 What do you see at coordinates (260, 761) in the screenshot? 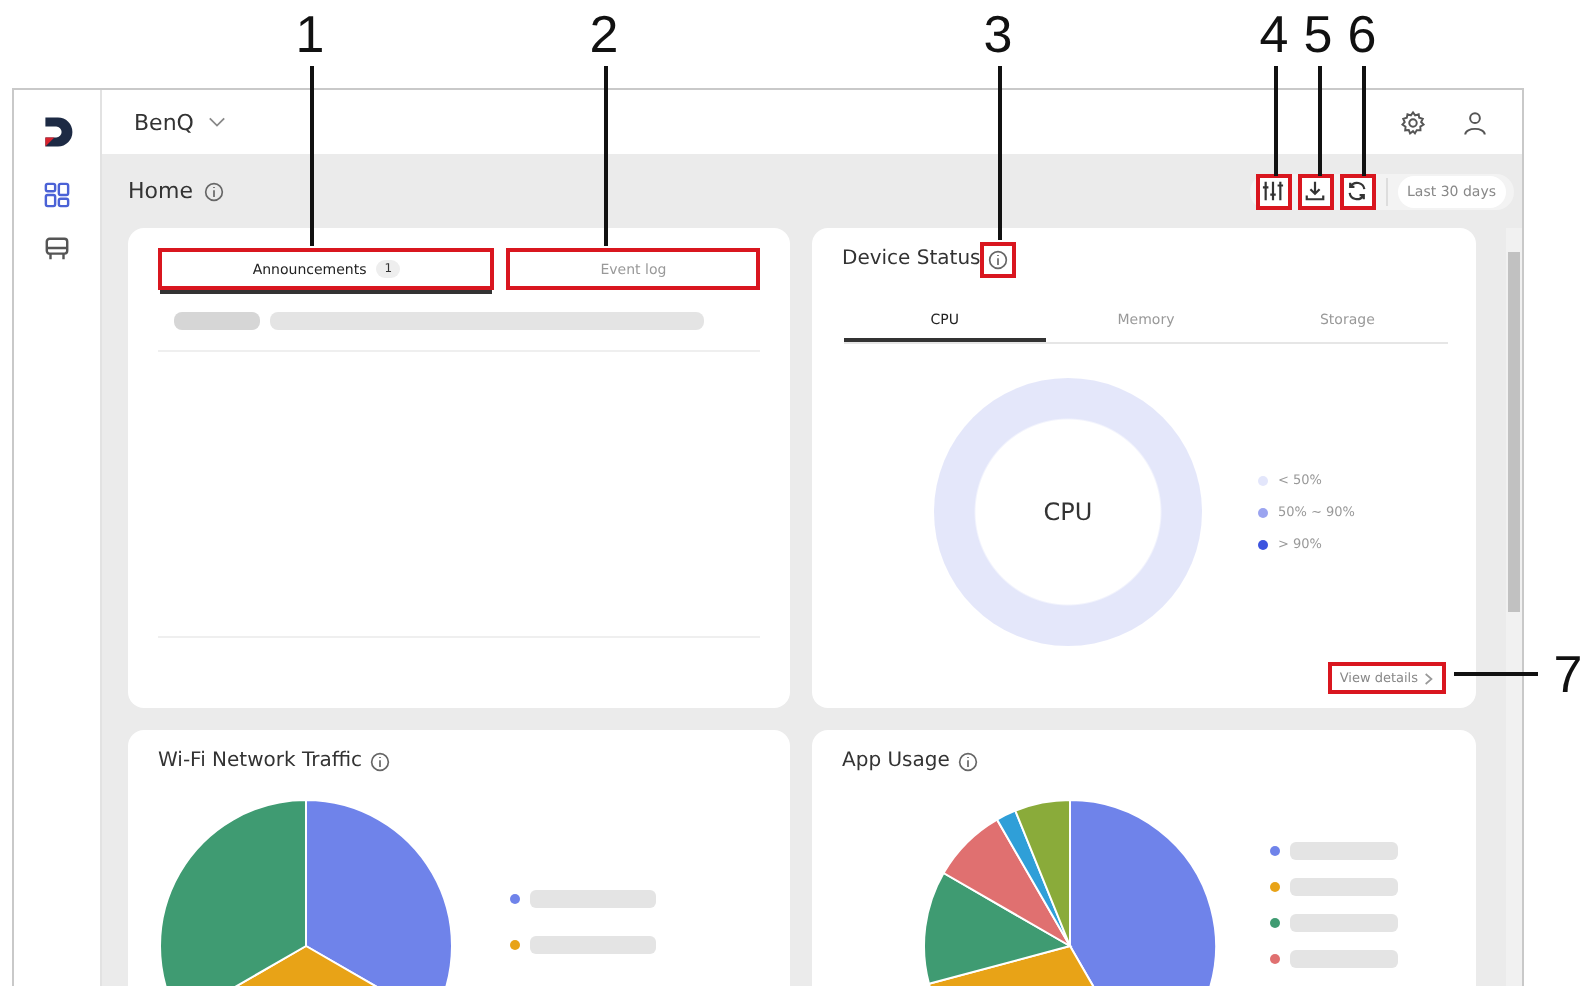
I see `card-title: Wi-Fi Network Traffic` at bounding box center [260, 761].